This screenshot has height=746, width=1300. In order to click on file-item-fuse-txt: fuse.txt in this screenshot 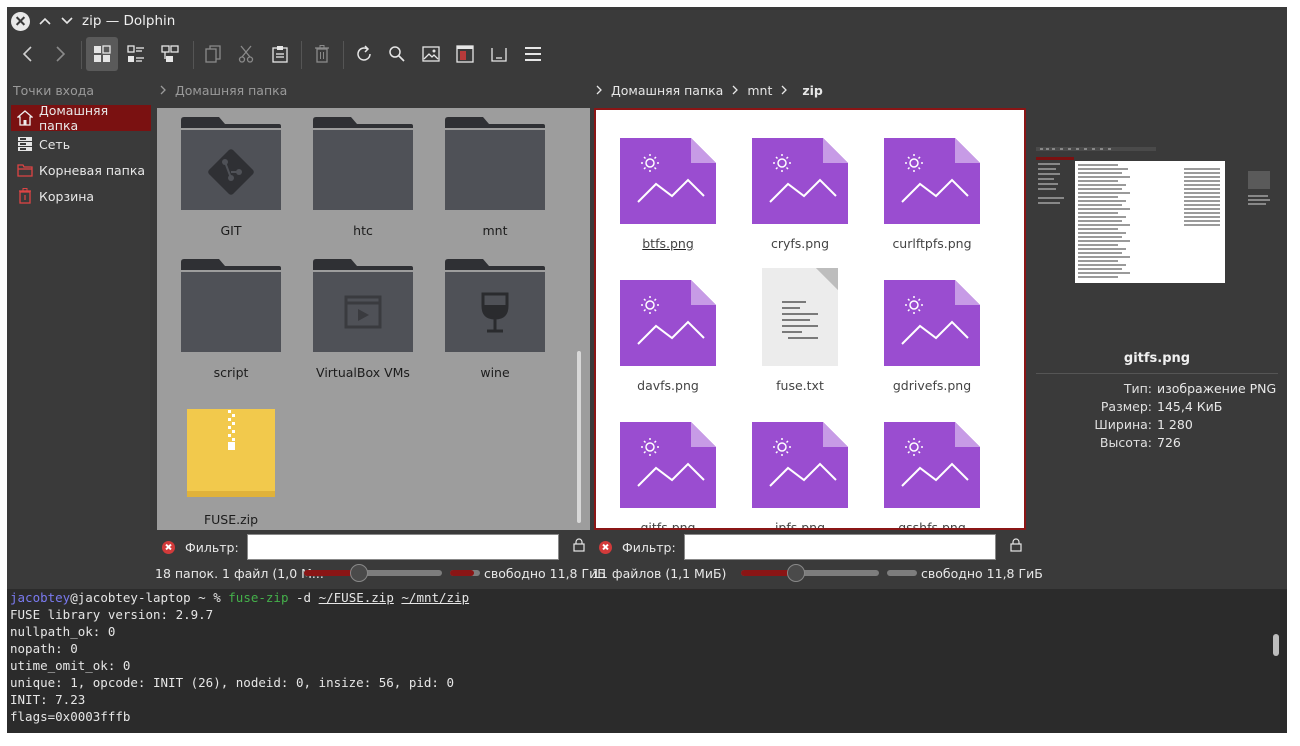, I will do `click(800, 329)`.